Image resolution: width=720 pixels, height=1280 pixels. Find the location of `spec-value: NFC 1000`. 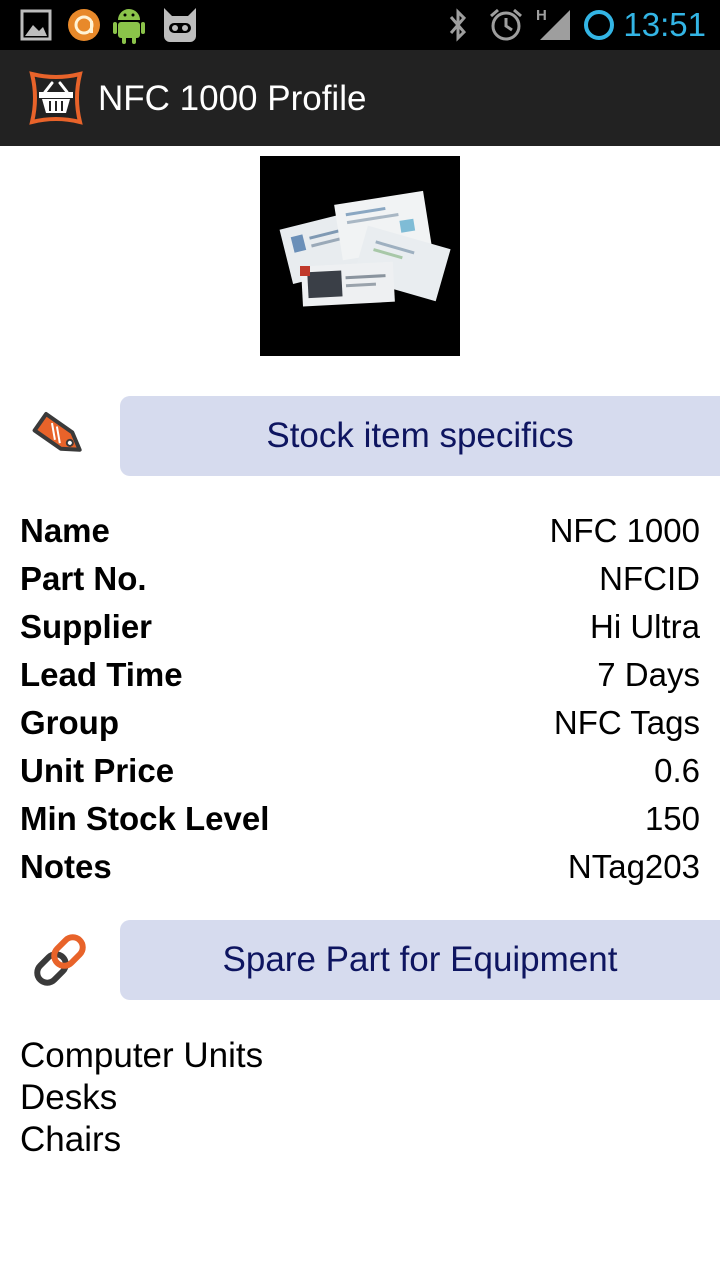

spec-value: NFC 1000 is located at coordinates (624, 530).